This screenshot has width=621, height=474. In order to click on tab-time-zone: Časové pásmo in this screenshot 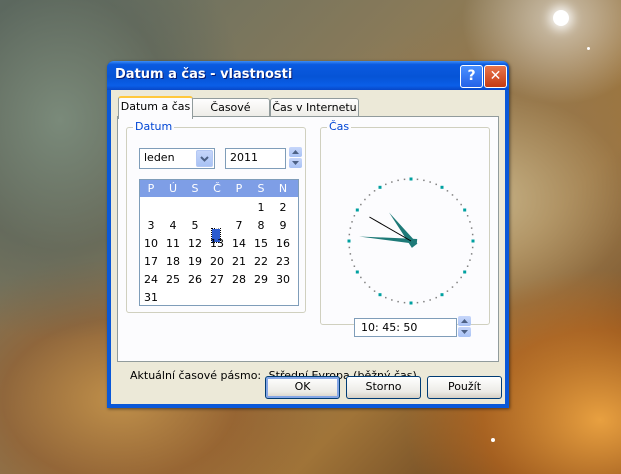, I will do `click(230, 115)`.